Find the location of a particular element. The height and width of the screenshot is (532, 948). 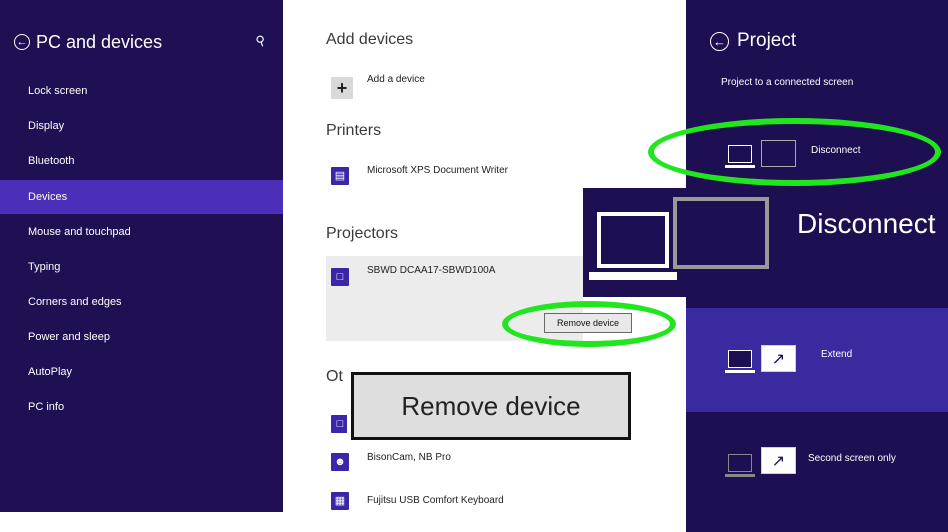

add-device-label: Add a device is located at coordinates (396, 79).